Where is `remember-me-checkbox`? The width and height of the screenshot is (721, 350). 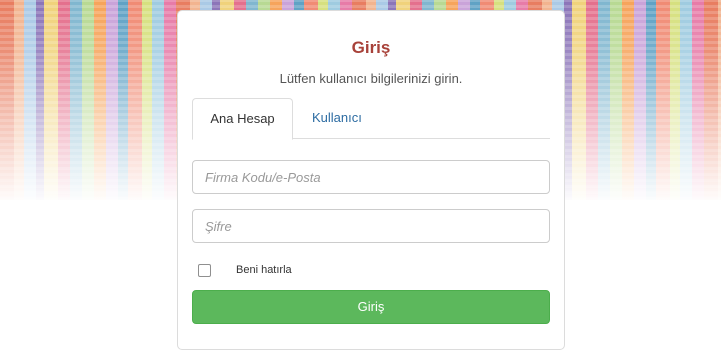 remember-me-checkbox is located at coordinates (204, 270).